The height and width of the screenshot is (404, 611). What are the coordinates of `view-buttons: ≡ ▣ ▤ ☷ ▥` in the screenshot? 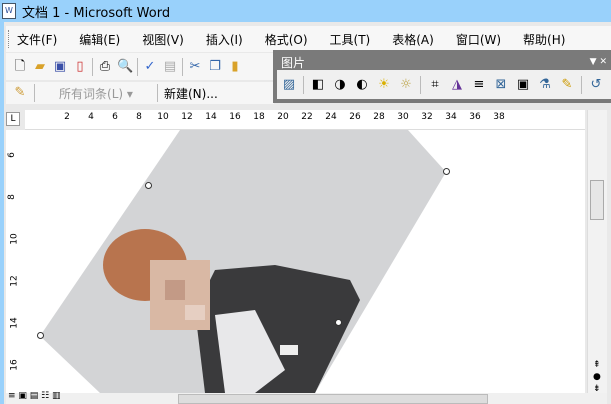 It's located at (34, 396).